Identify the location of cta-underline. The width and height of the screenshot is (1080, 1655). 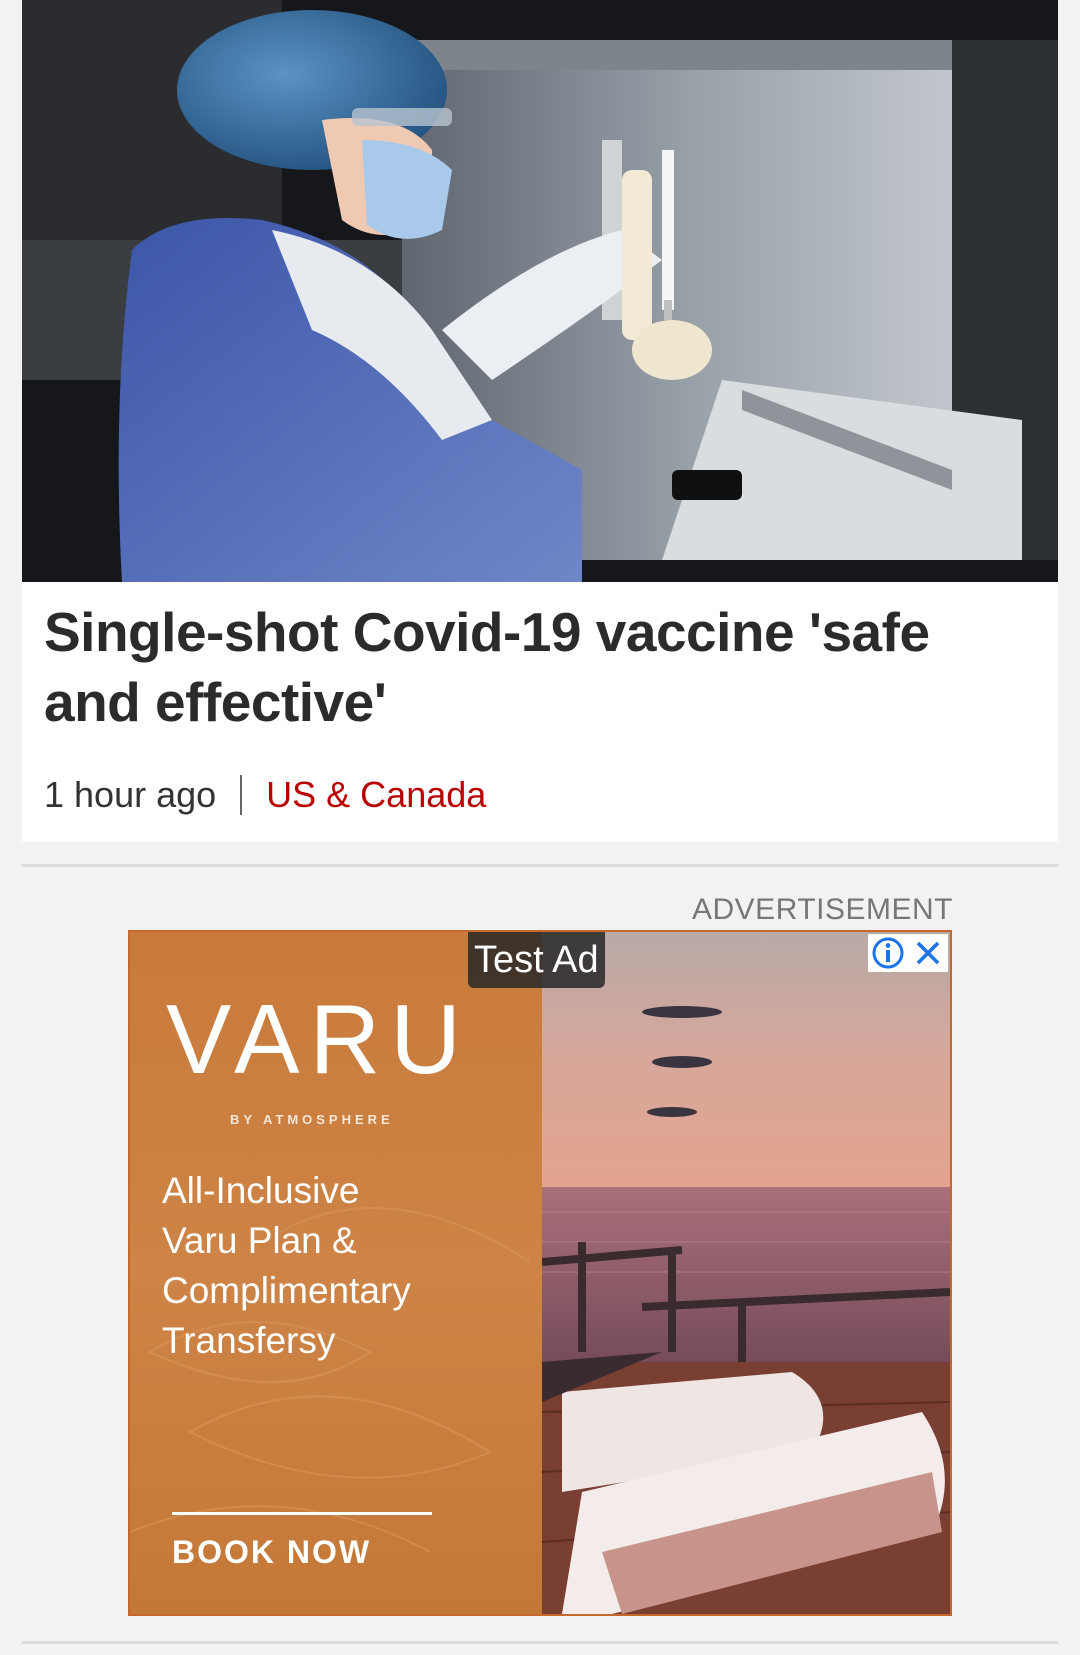
(302, 1513).